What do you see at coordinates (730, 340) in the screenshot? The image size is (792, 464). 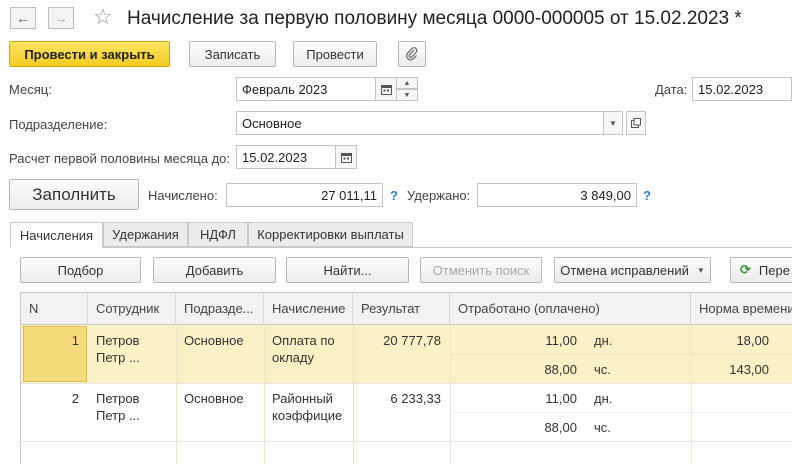 I see `norm-days-cell: 18,00` at bounding box center [730, 340].